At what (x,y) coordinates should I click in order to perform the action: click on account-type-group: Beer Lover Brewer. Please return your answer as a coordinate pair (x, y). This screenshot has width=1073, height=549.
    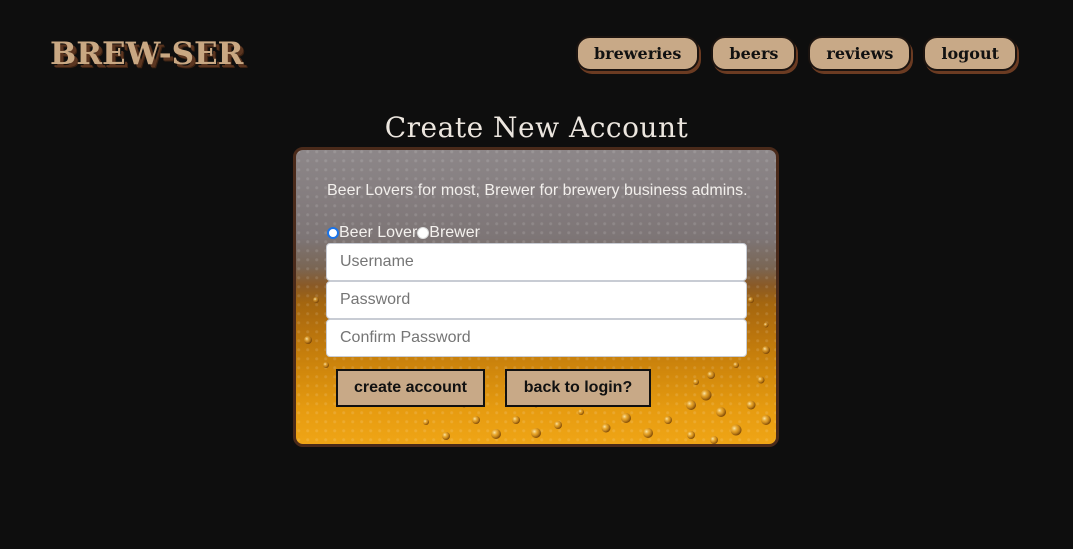
    Looking at the image, I should click on (403, 233).